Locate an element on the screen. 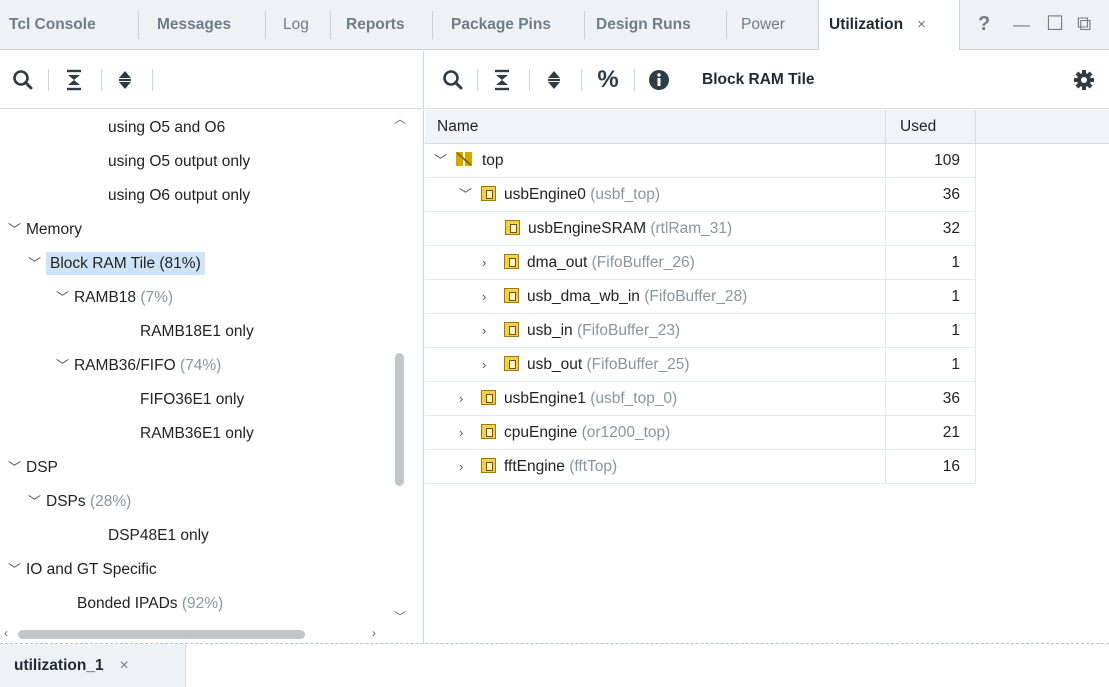 The height and width of the screenshot is (687, 1109). tree-item: RAMB18E1 only is located at coordinates (197, 332).